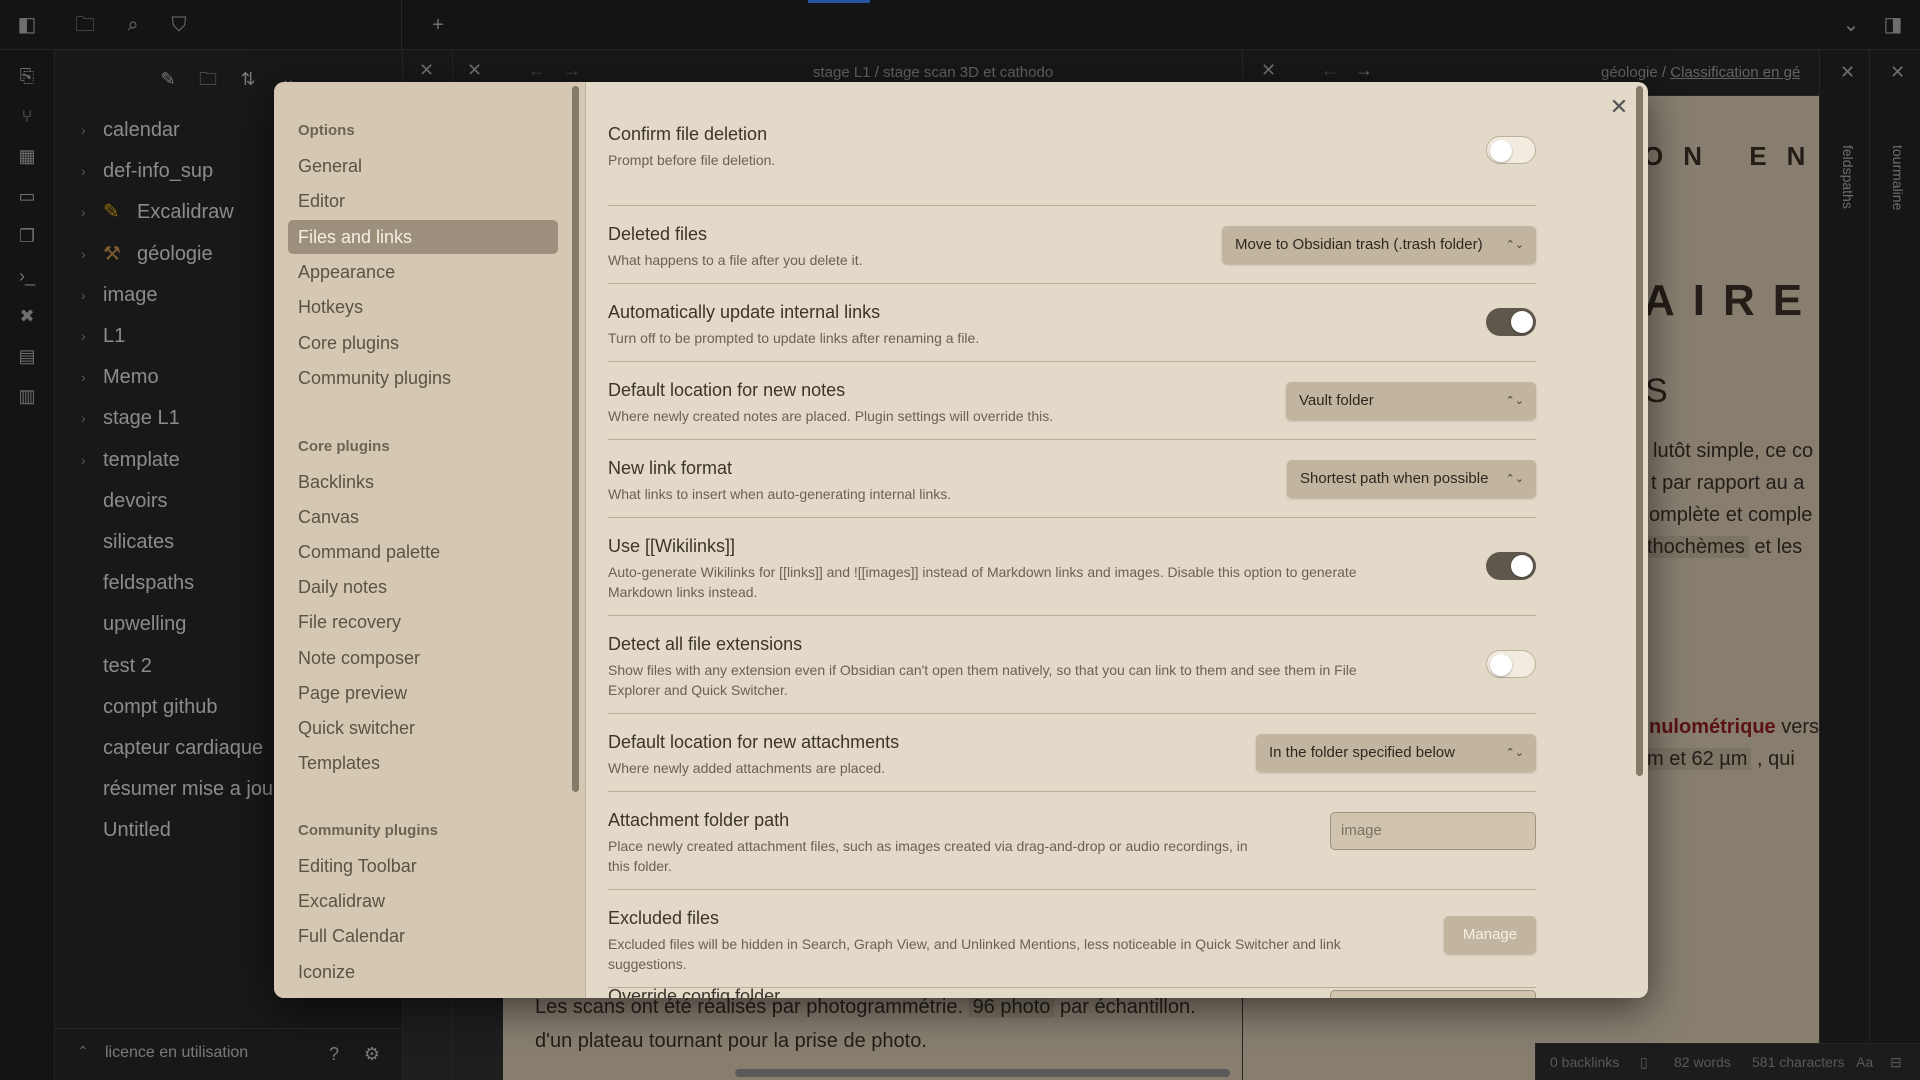 Image resolution: width=1920 pixels, height=1080 pixels. What do you see at coordinates (423, 901) in the screenshot?
I see `nav-item-excalidraw: Excalidraw` at bounding box center [423, 901].